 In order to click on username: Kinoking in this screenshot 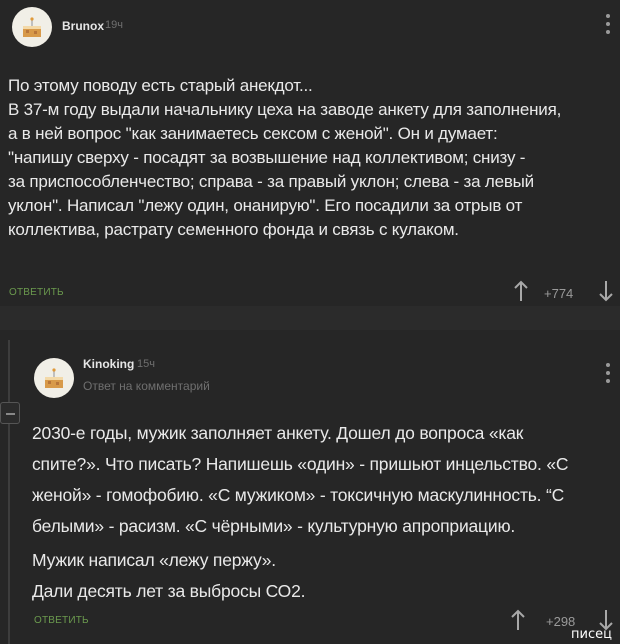, I will do `click(108, 364)`.